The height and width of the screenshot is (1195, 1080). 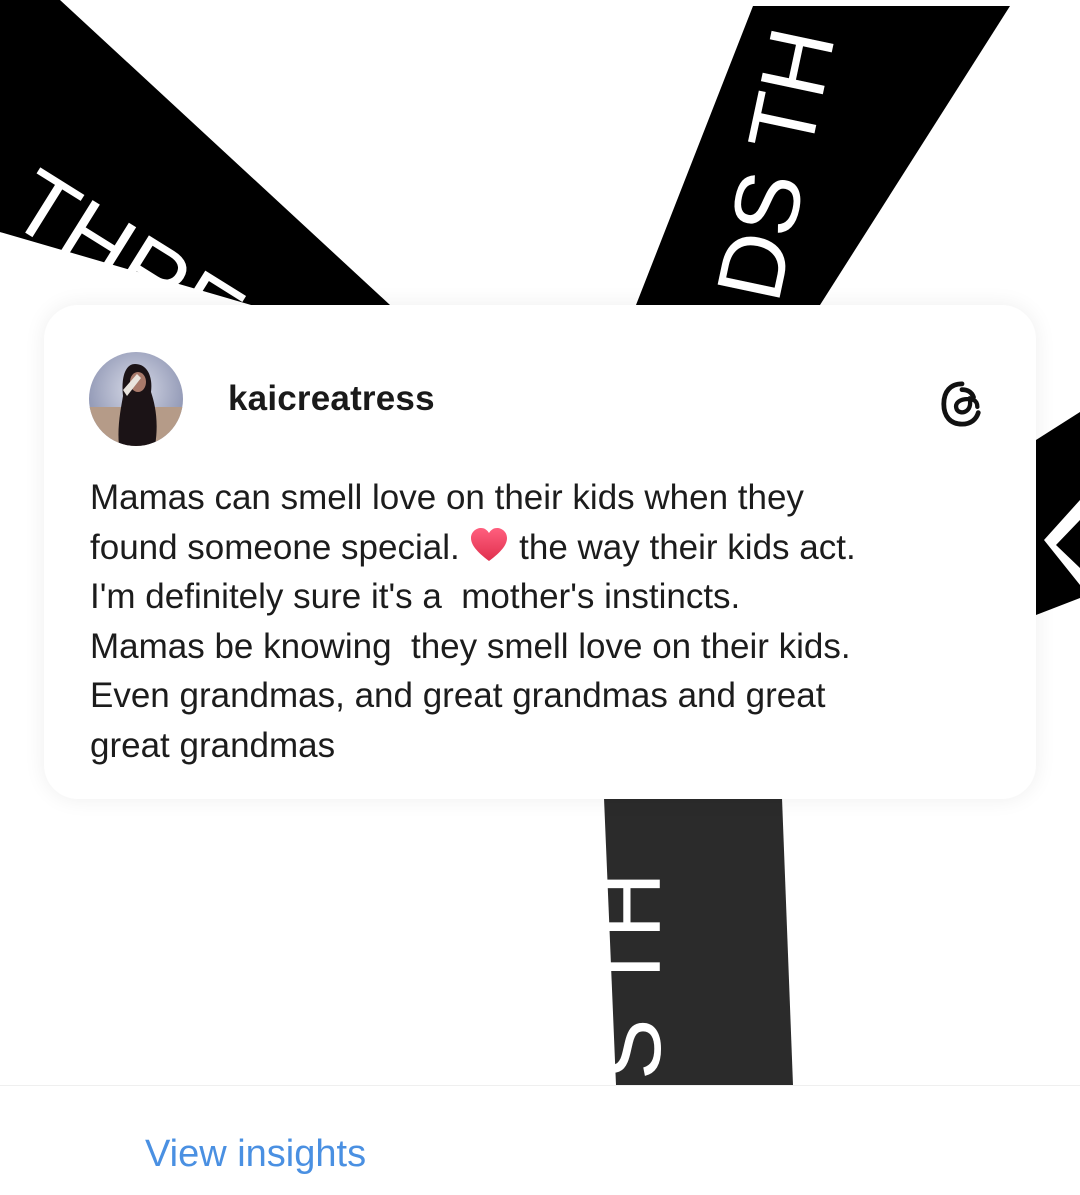 I want to click on avatar, so click(x=136, y=399).